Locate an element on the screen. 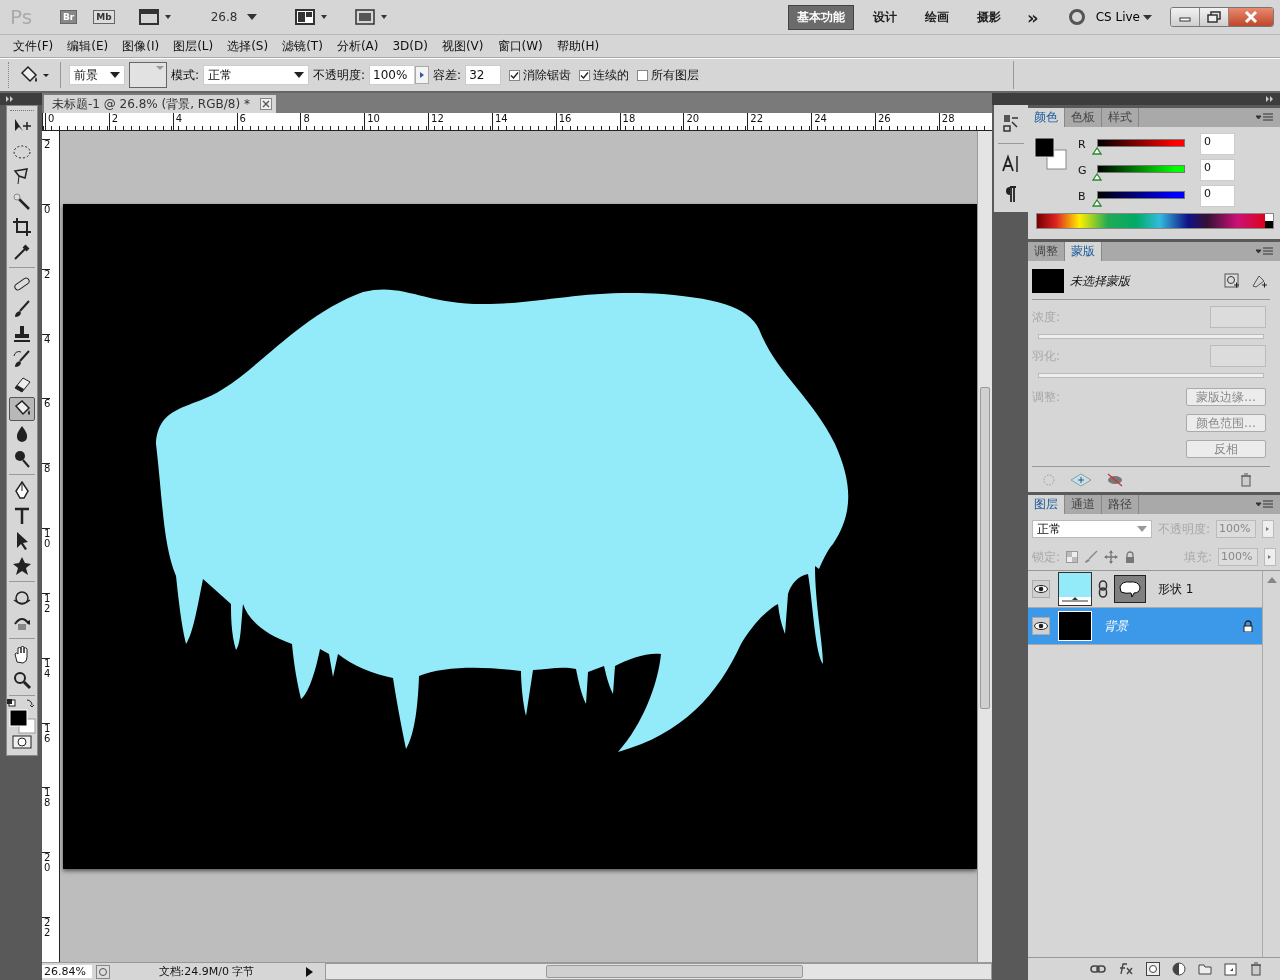  menu-item: 编辑(E) is located at coordinates (88, 46).